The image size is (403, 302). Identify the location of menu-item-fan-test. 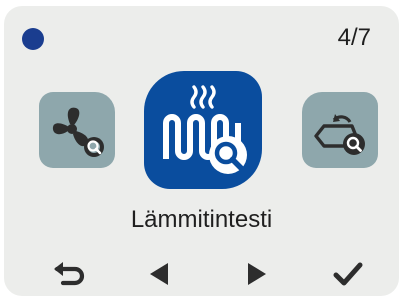
(77, 130).